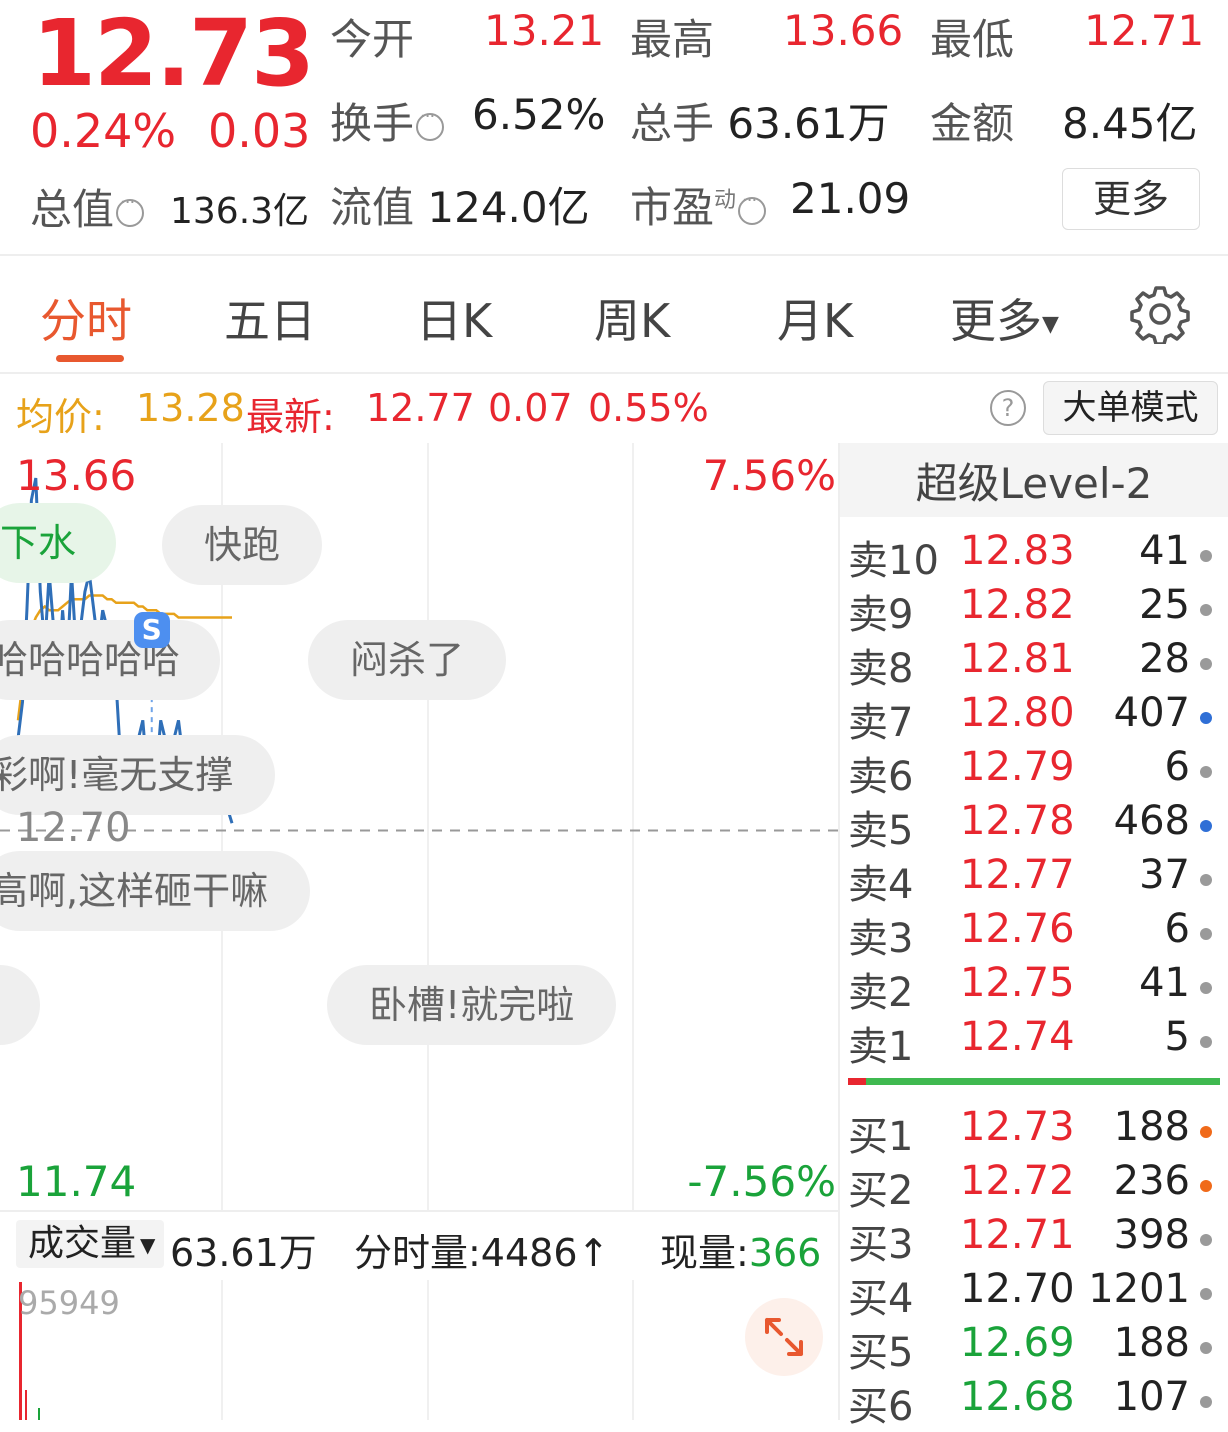 Image resolution: width=1228 pixels, height=1432 pixels. What do you see at coordinates (76, 475) in the screenshot?
I see `y-max-label: 13.66` at bounding box center [76, 475].